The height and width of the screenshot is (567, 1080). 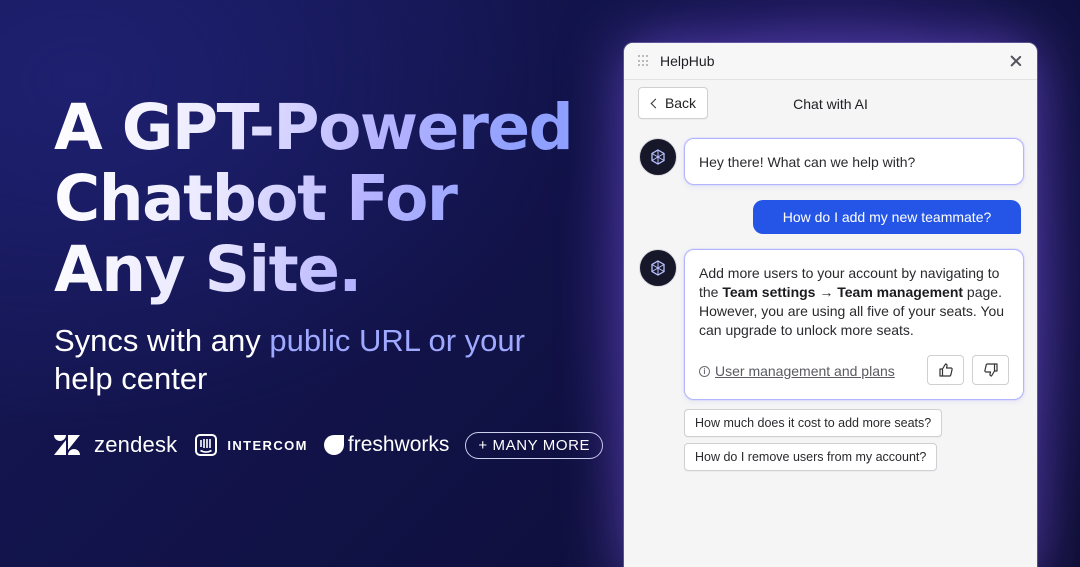 I want to click on user-message-text: How do I add my new teammate?, so click(x=887, y=217).